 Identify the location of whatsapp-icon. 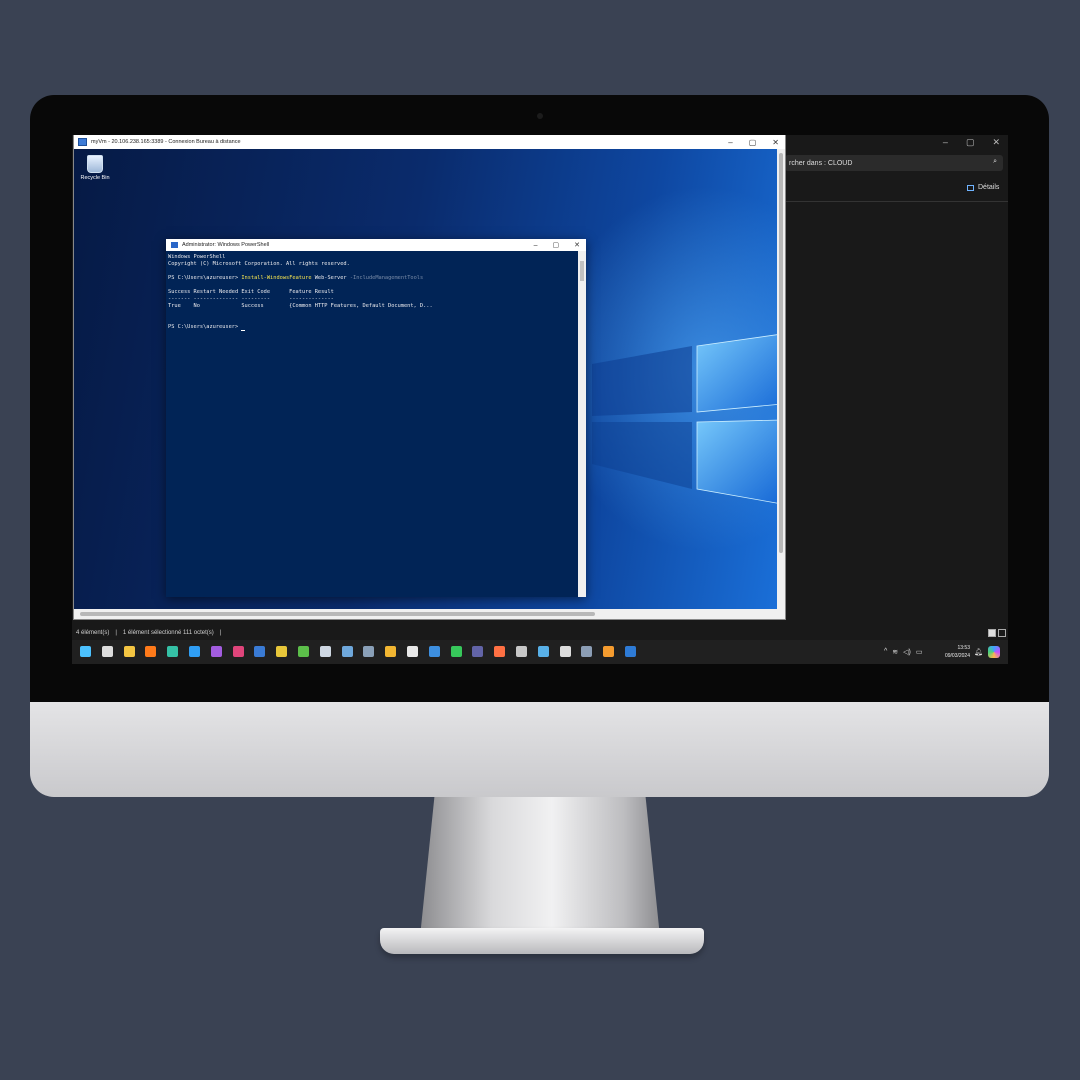
(456, 651).